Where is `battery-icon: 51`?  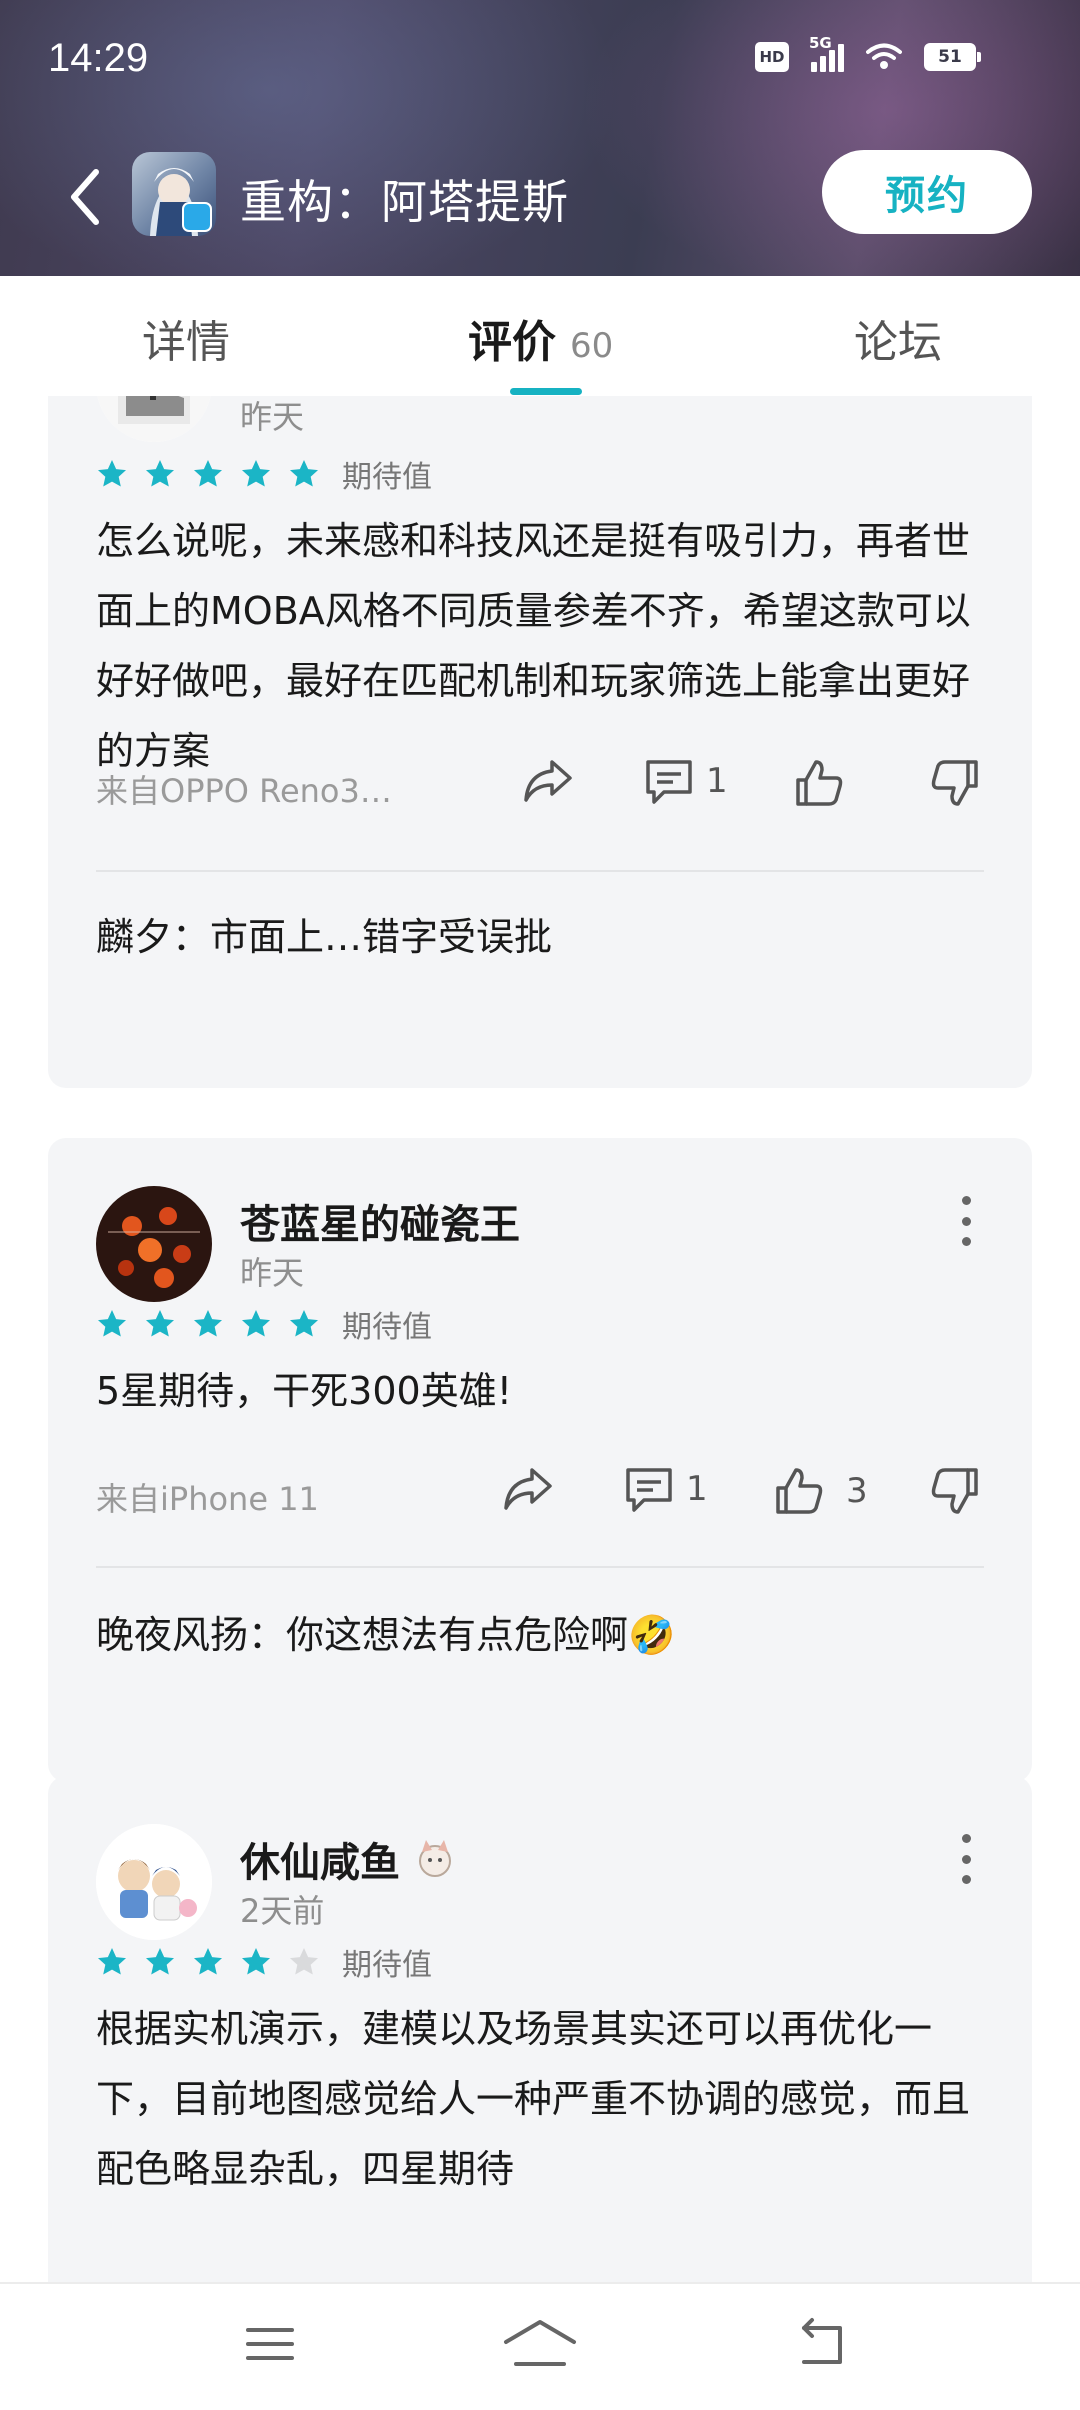 battery-icon: 51 is located at coordinates (952, 57).